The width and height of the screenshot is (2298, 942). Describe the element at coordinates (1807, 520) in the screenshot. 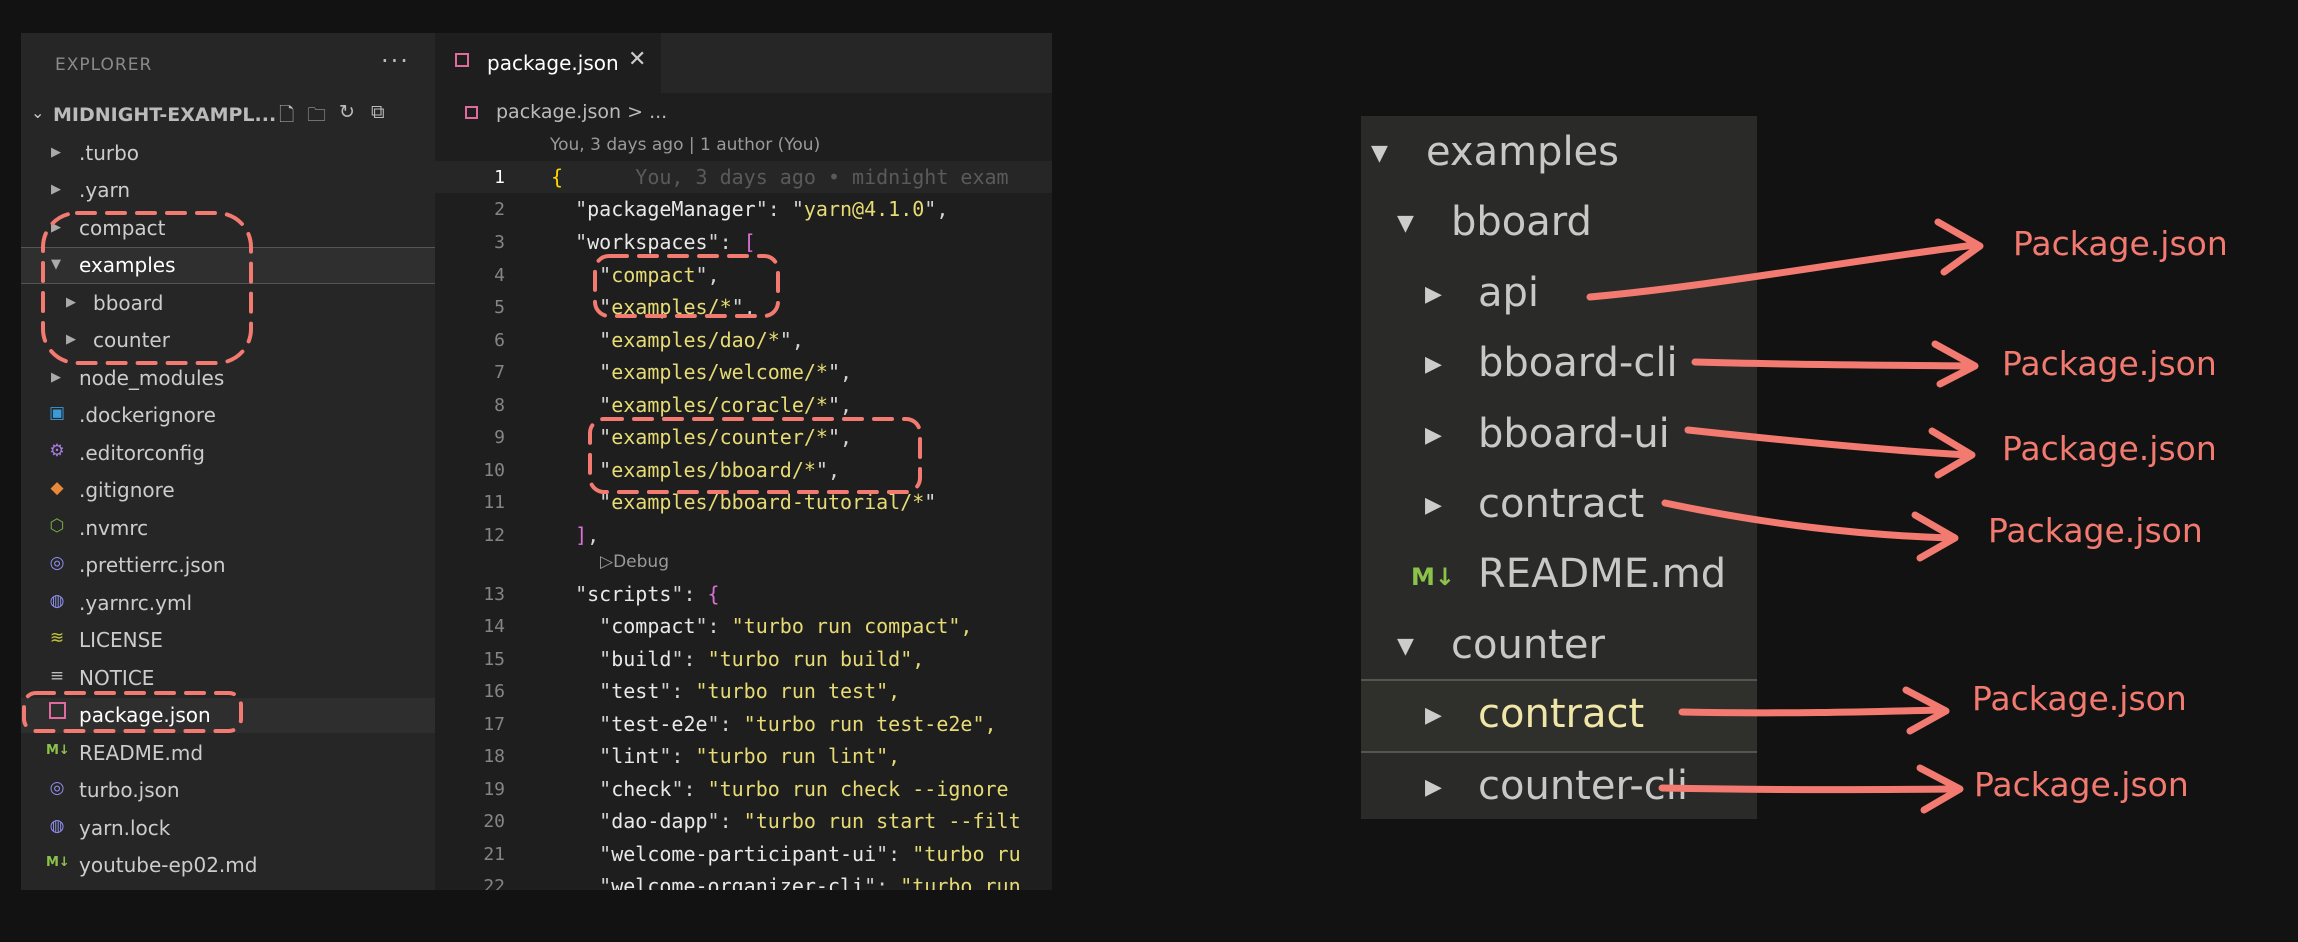

I see `arrow-contract` at that location.